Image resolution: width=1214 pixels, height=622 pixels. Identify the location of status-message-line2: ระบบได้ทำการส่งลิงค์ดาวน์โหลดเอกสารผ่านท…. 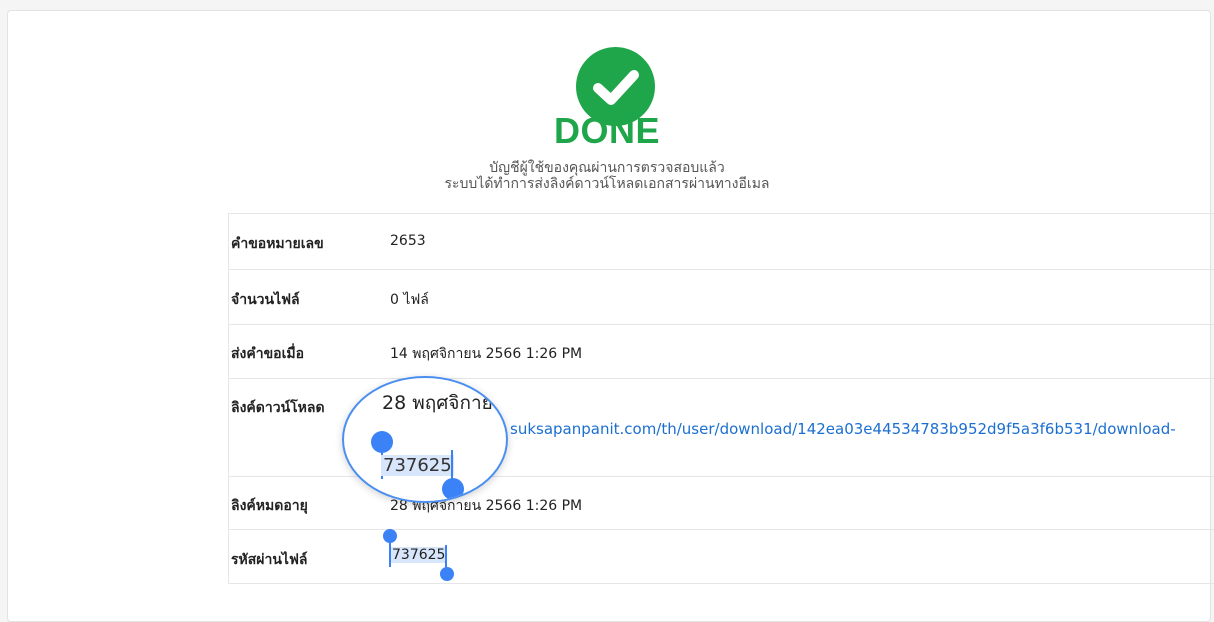
(607, 184).